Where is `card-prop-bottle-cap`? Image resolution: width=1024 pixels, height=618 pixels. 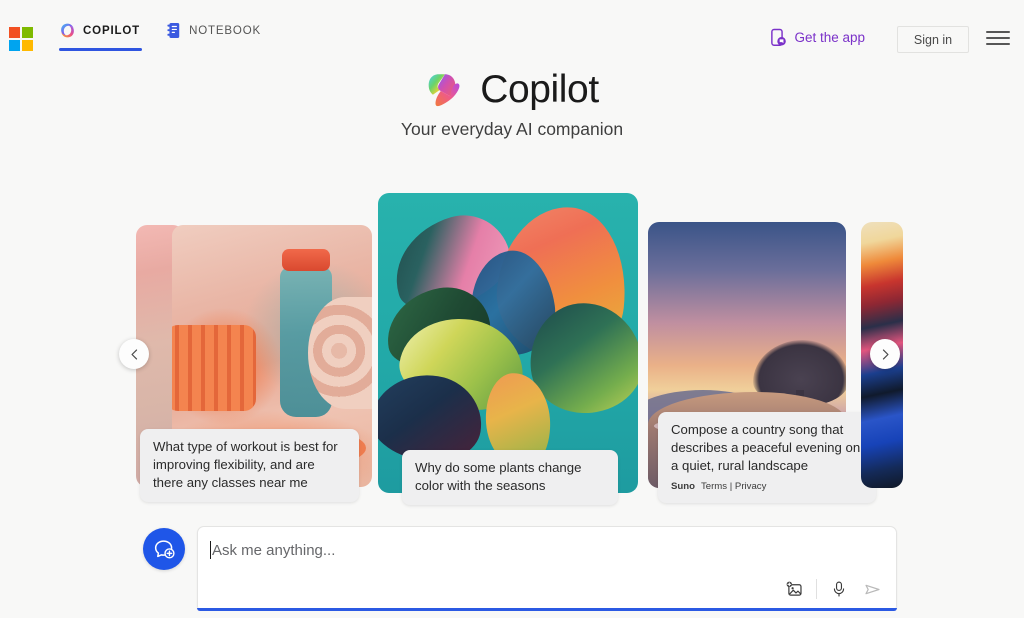
card-prop-bottle-cap is located at coordinates (306, 260).